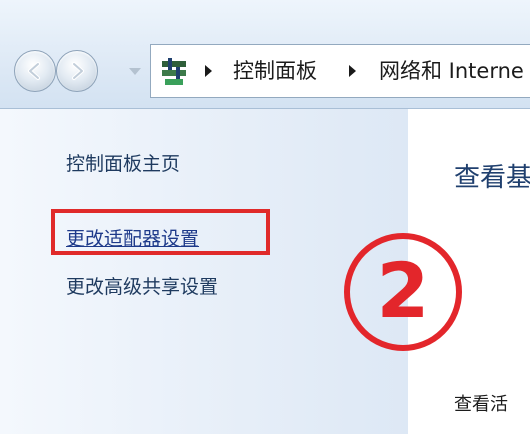 Image resolution: width=530 pixels, height=434 pixels. I want to click on back-button, so click(35, 71).